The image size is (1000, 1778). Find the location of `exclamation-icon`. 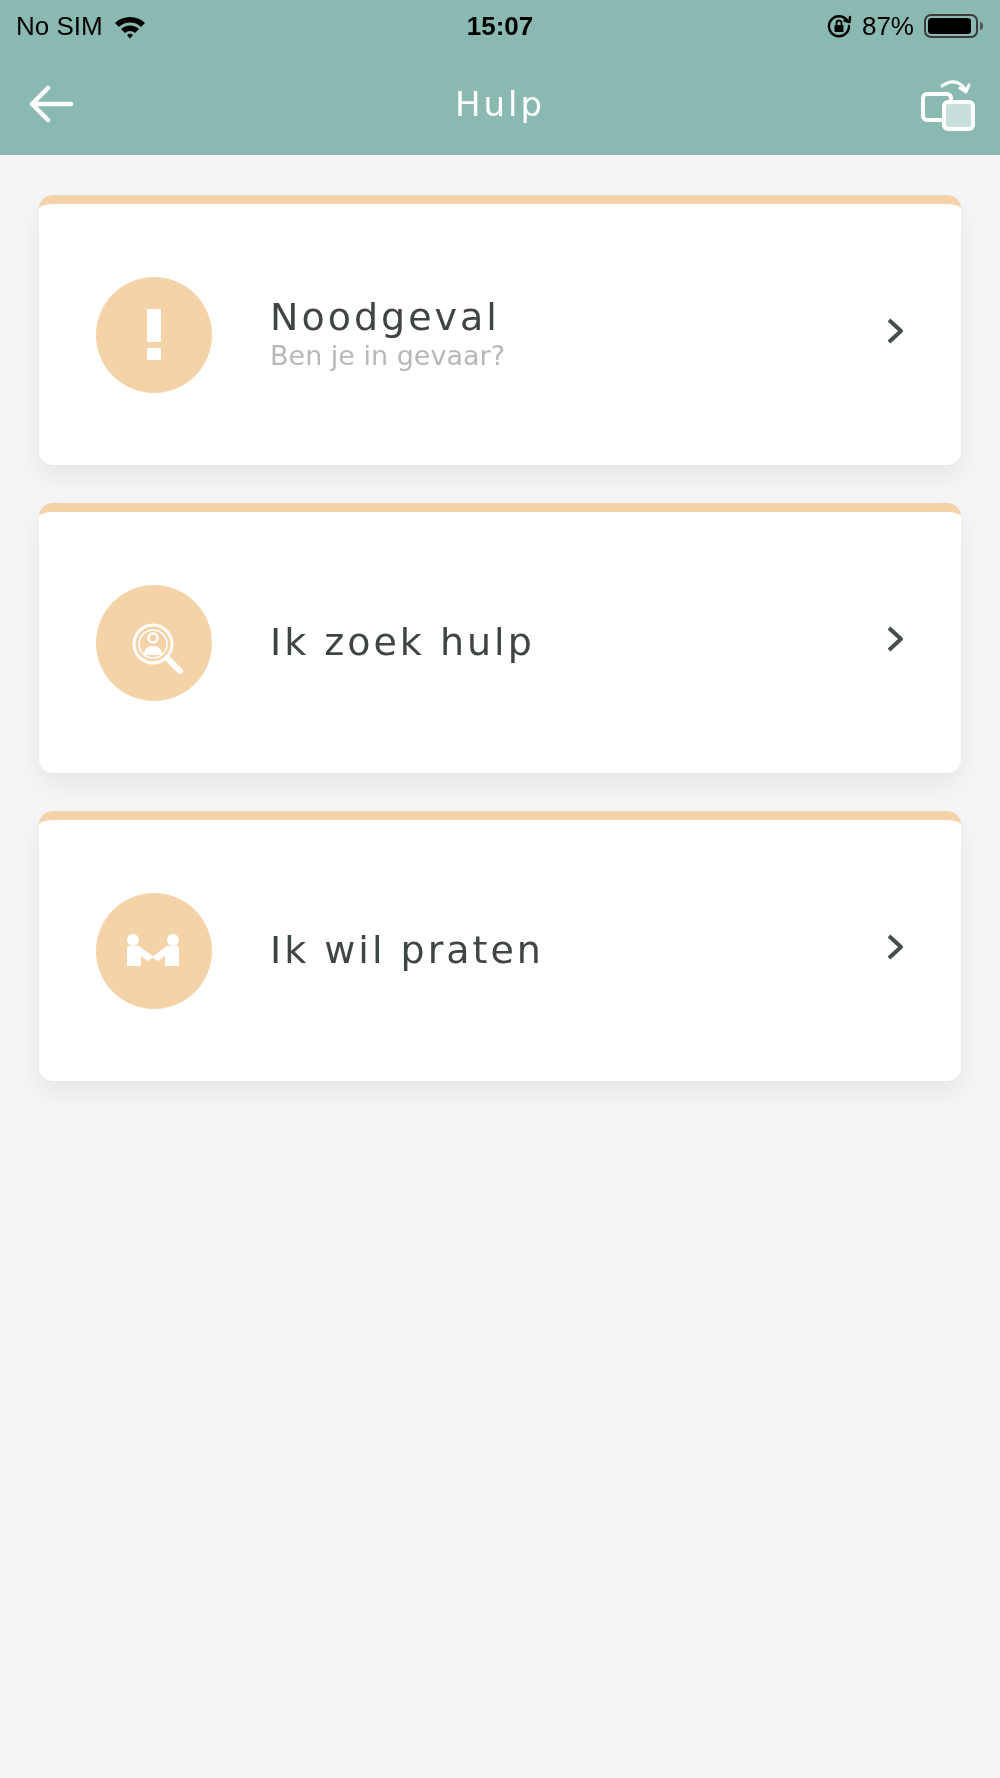

exclamation-icon is located at coordinates (154, 334).